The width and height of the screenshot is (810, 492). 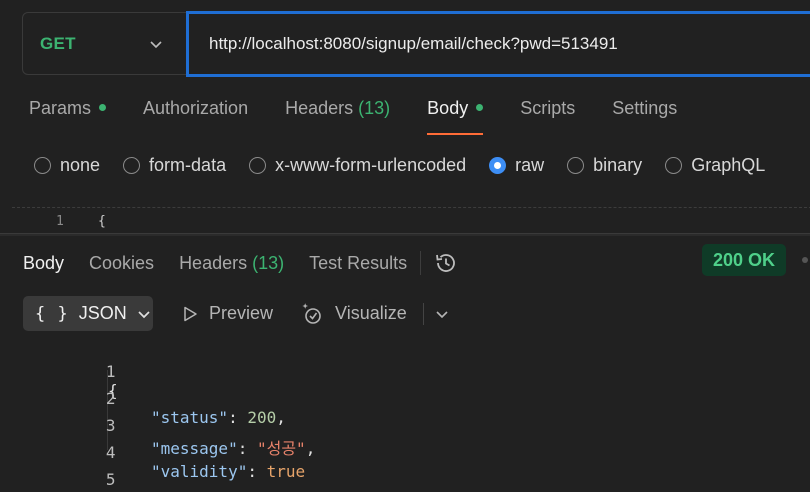 I want to click on body-type-form-data: form-data, so click(x=174, y=165).